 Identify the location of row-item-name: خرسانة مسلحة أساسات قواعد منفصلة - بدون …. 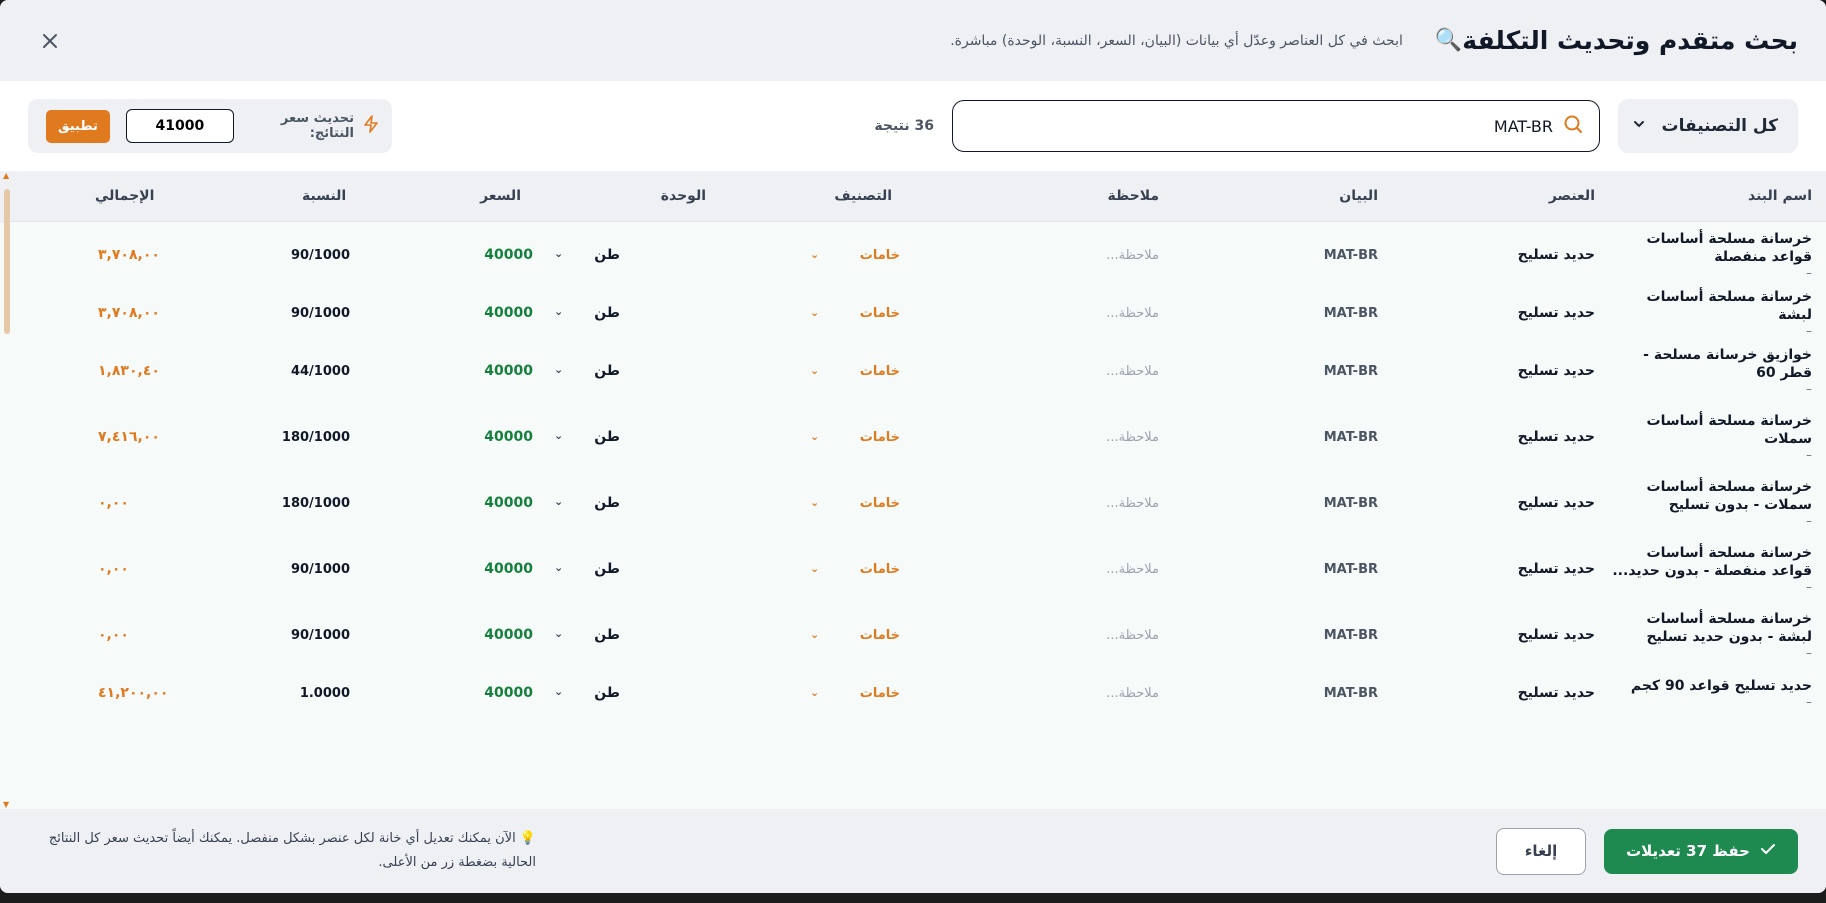
(1712, 569).